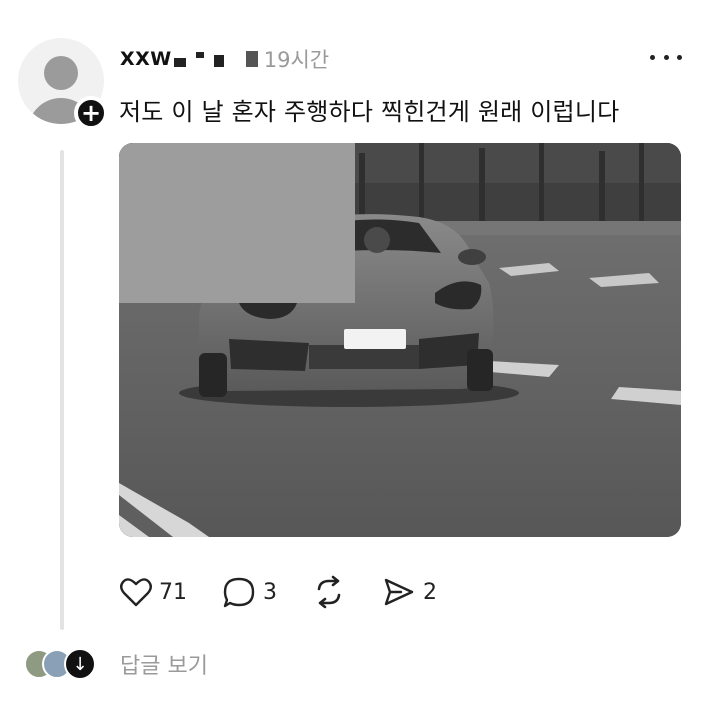 The height and width of the screenshot is (718, 714). Describe the element at coordinates (270, 592) in the screenshot. I see `comment-count: 3` at that location.